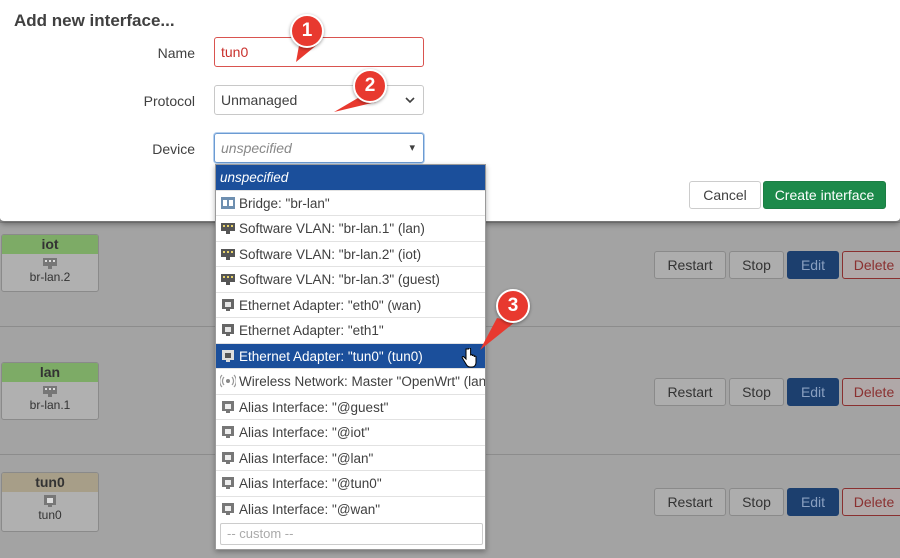 This screenshot has height=558, width=900. What do you see at coordinates (350, 254) in the screenshot?
I see `dropdown-option: Software VLAN: "br-lan.2" (iot)` at bounding box center [350, 254].